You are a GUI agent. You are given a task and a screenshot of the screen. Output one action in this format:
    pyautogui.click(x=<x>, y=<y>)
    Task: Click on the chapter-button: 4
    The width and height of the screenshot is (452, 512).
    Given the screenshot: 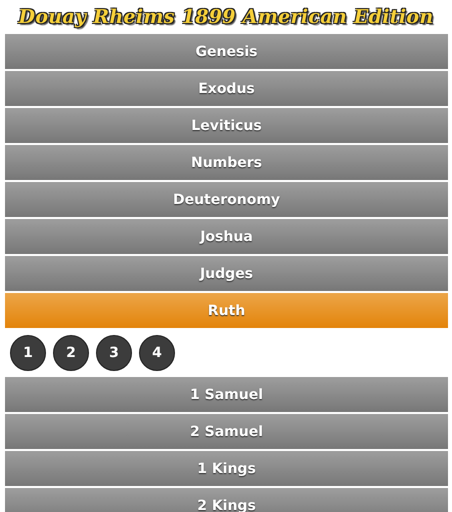 What is the action you would take?
    pyautogui.click(x=157, y=352)
    